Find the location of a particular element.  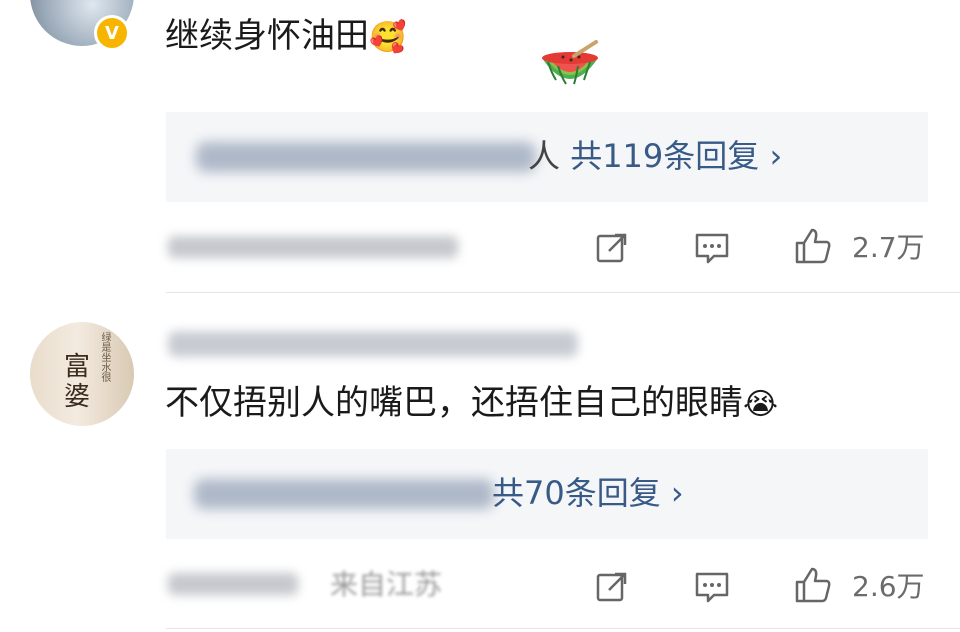

avatar: 富婆 绿是坐水很 is located at coordinates (82, 374).